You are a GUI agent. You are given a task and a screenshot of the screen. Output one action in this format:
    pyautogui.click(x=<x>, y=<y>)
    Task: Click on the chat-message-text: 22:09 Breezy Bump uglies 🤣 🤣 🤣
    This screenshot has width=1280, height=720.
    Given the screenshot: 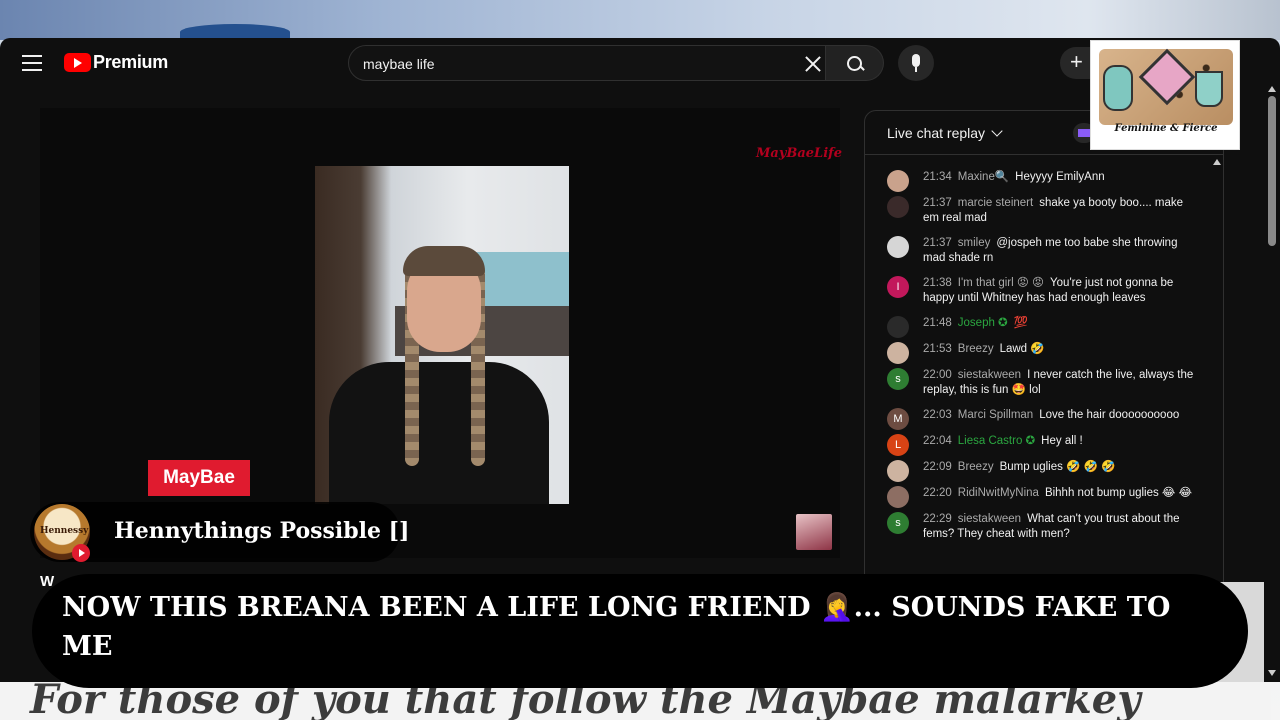 What is the action you would take?
    pyautogui.click(x=1059, y=467)
    